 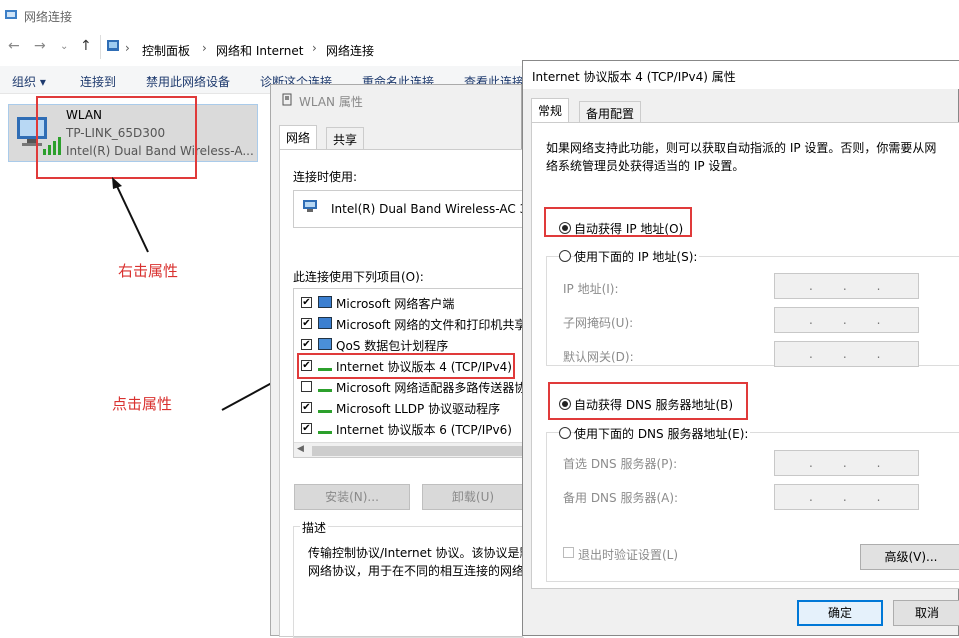 What do you see at coordinates (350, 50) in the screenshot?
I see `crumb-network-connections: 网络连接` at bounding box center [350, 50].